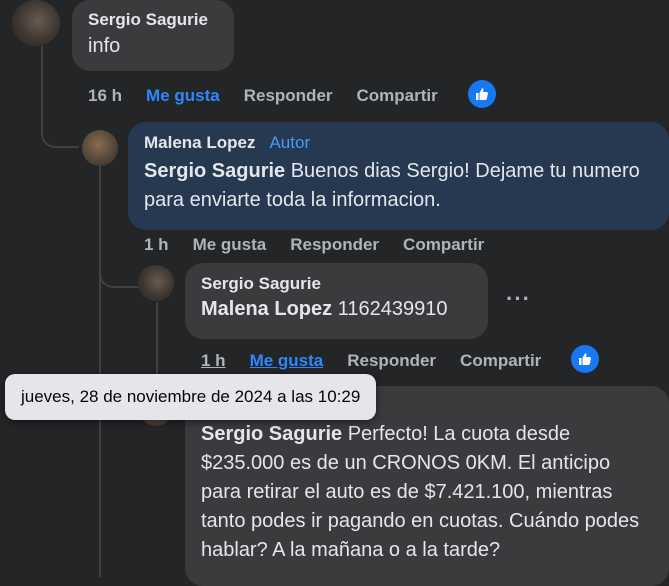  Describe the element at coordinates (153, 35) in the screenshot. I see `comment-bubble: Sergio Sagurie info` at that location.